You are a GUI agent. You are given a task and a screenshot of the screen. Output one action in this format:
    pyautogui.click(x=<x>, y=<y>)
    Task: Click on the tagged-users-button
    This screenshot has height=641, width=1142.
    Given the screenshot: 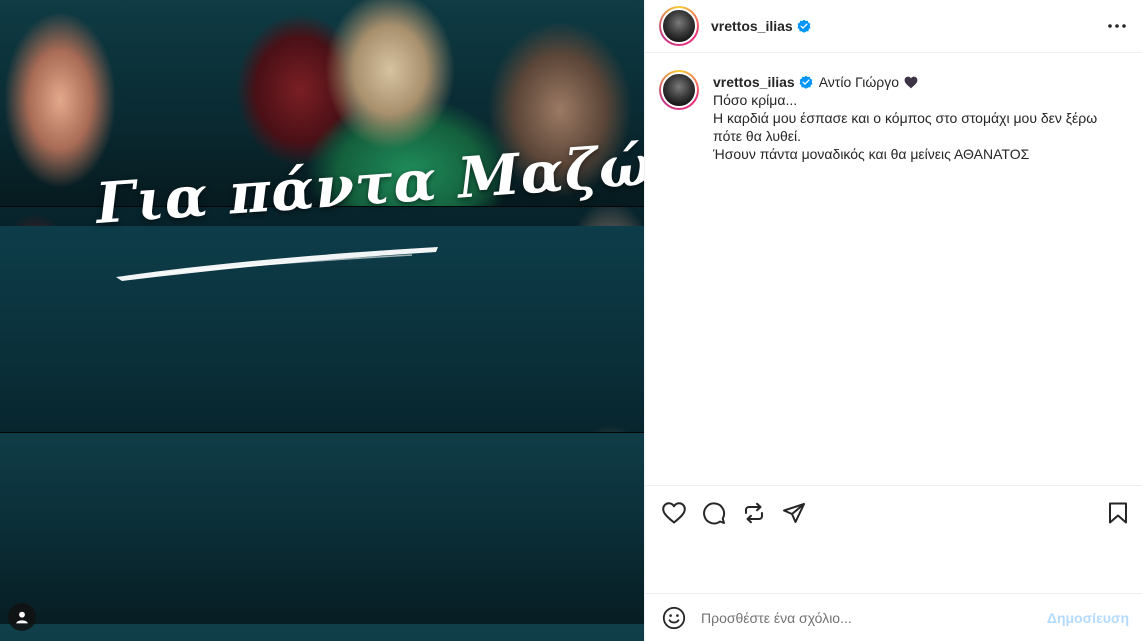 What is the action you would take?
    pyautogui.click(x=22, y=617)
    